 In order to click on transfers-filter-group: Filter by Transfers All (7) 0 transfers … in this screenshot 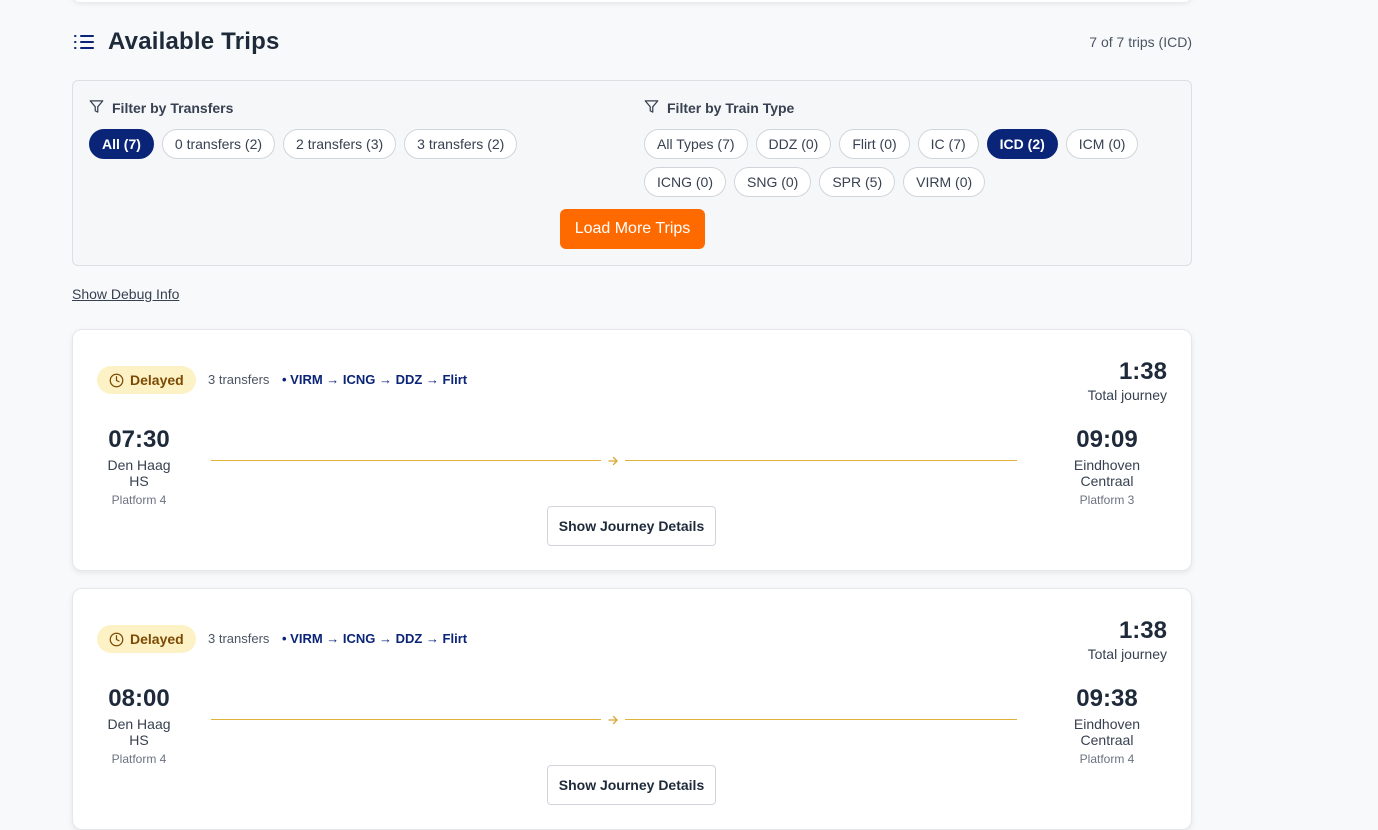, I will do `click(349, 129)`.